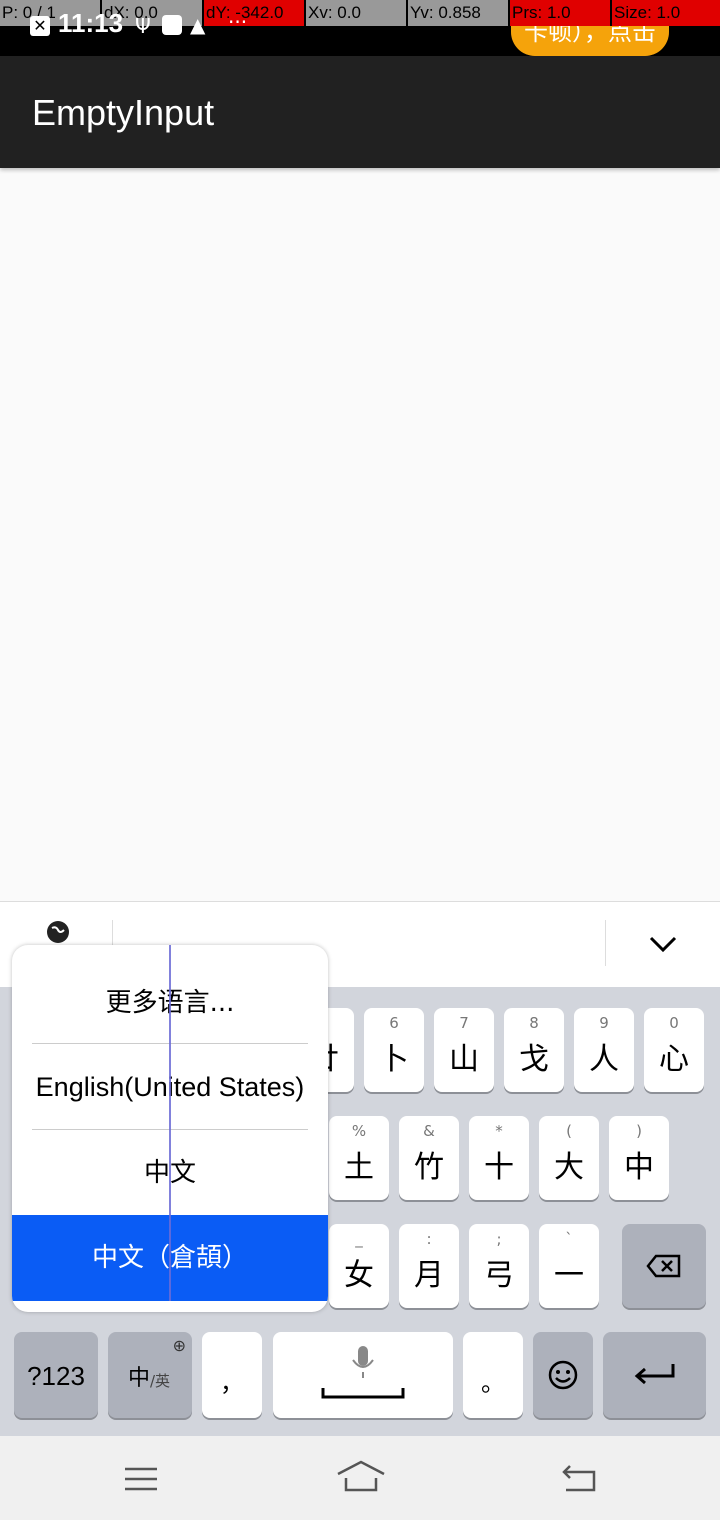 Image resolution: width=720 pixels, height=1520 pixels. I want to click on key: & 竹, so click(429, 1158).